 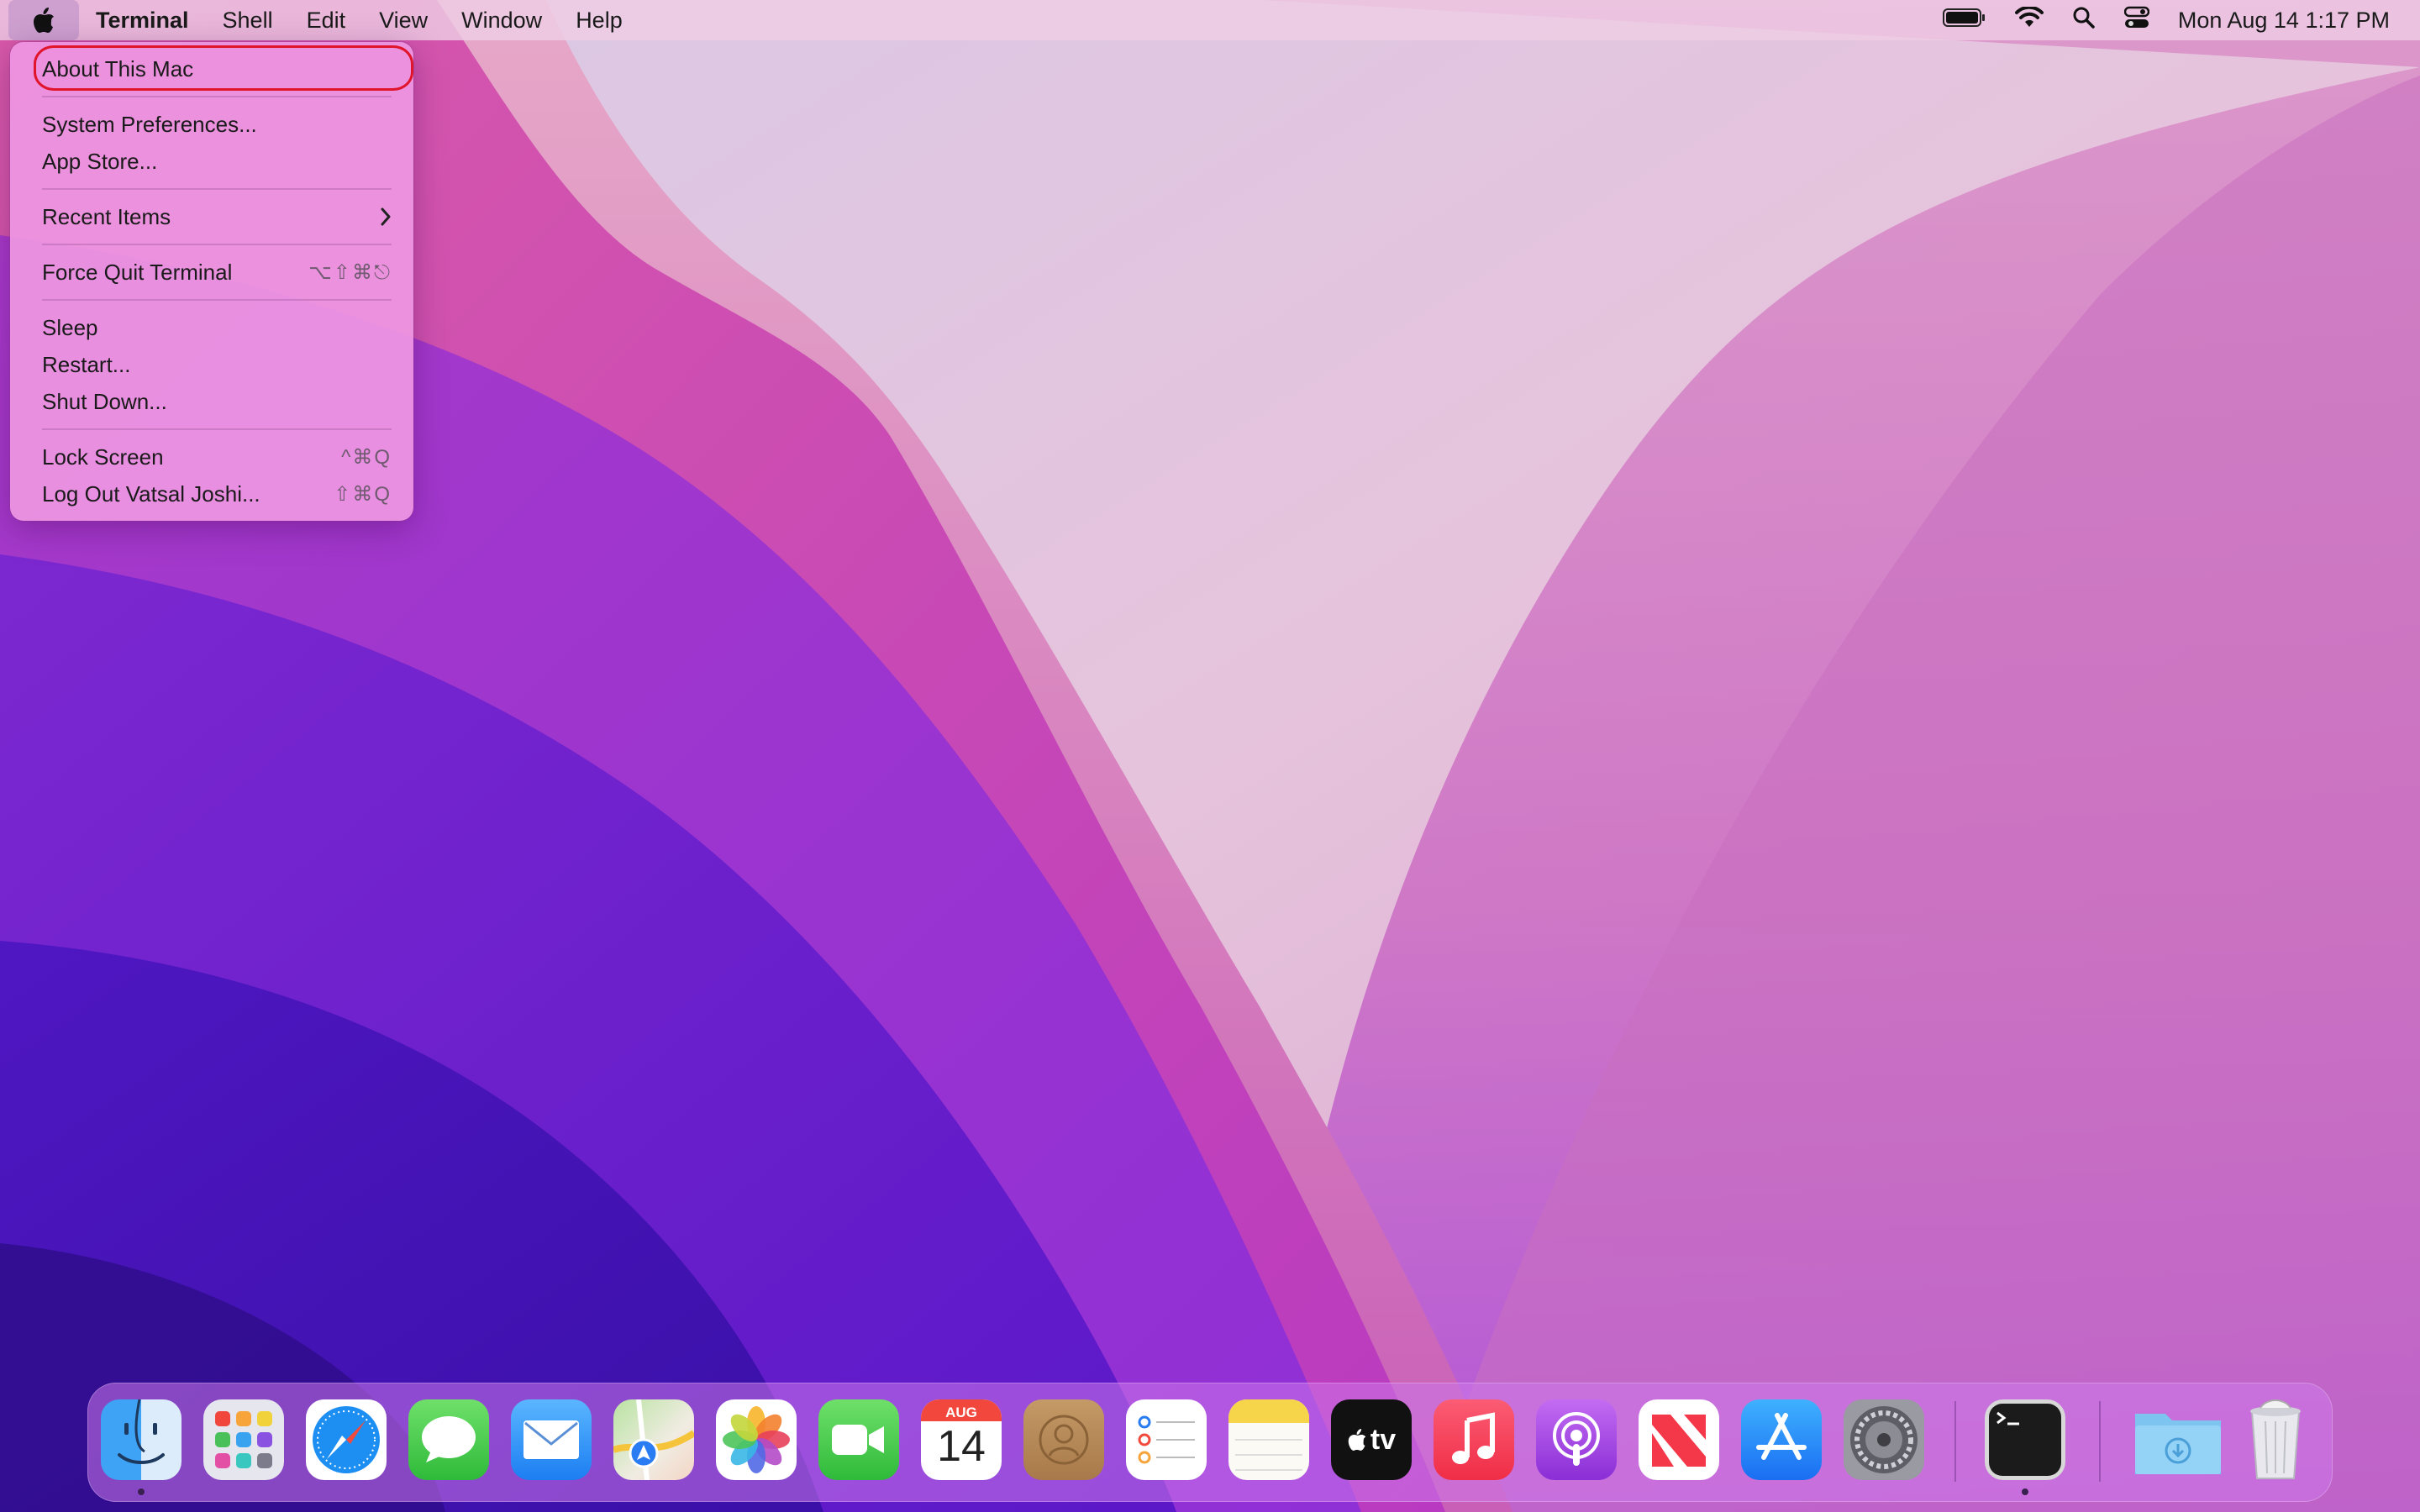 I want to click on calendar-icon: AUG 14, so click(x=961, y=1439).